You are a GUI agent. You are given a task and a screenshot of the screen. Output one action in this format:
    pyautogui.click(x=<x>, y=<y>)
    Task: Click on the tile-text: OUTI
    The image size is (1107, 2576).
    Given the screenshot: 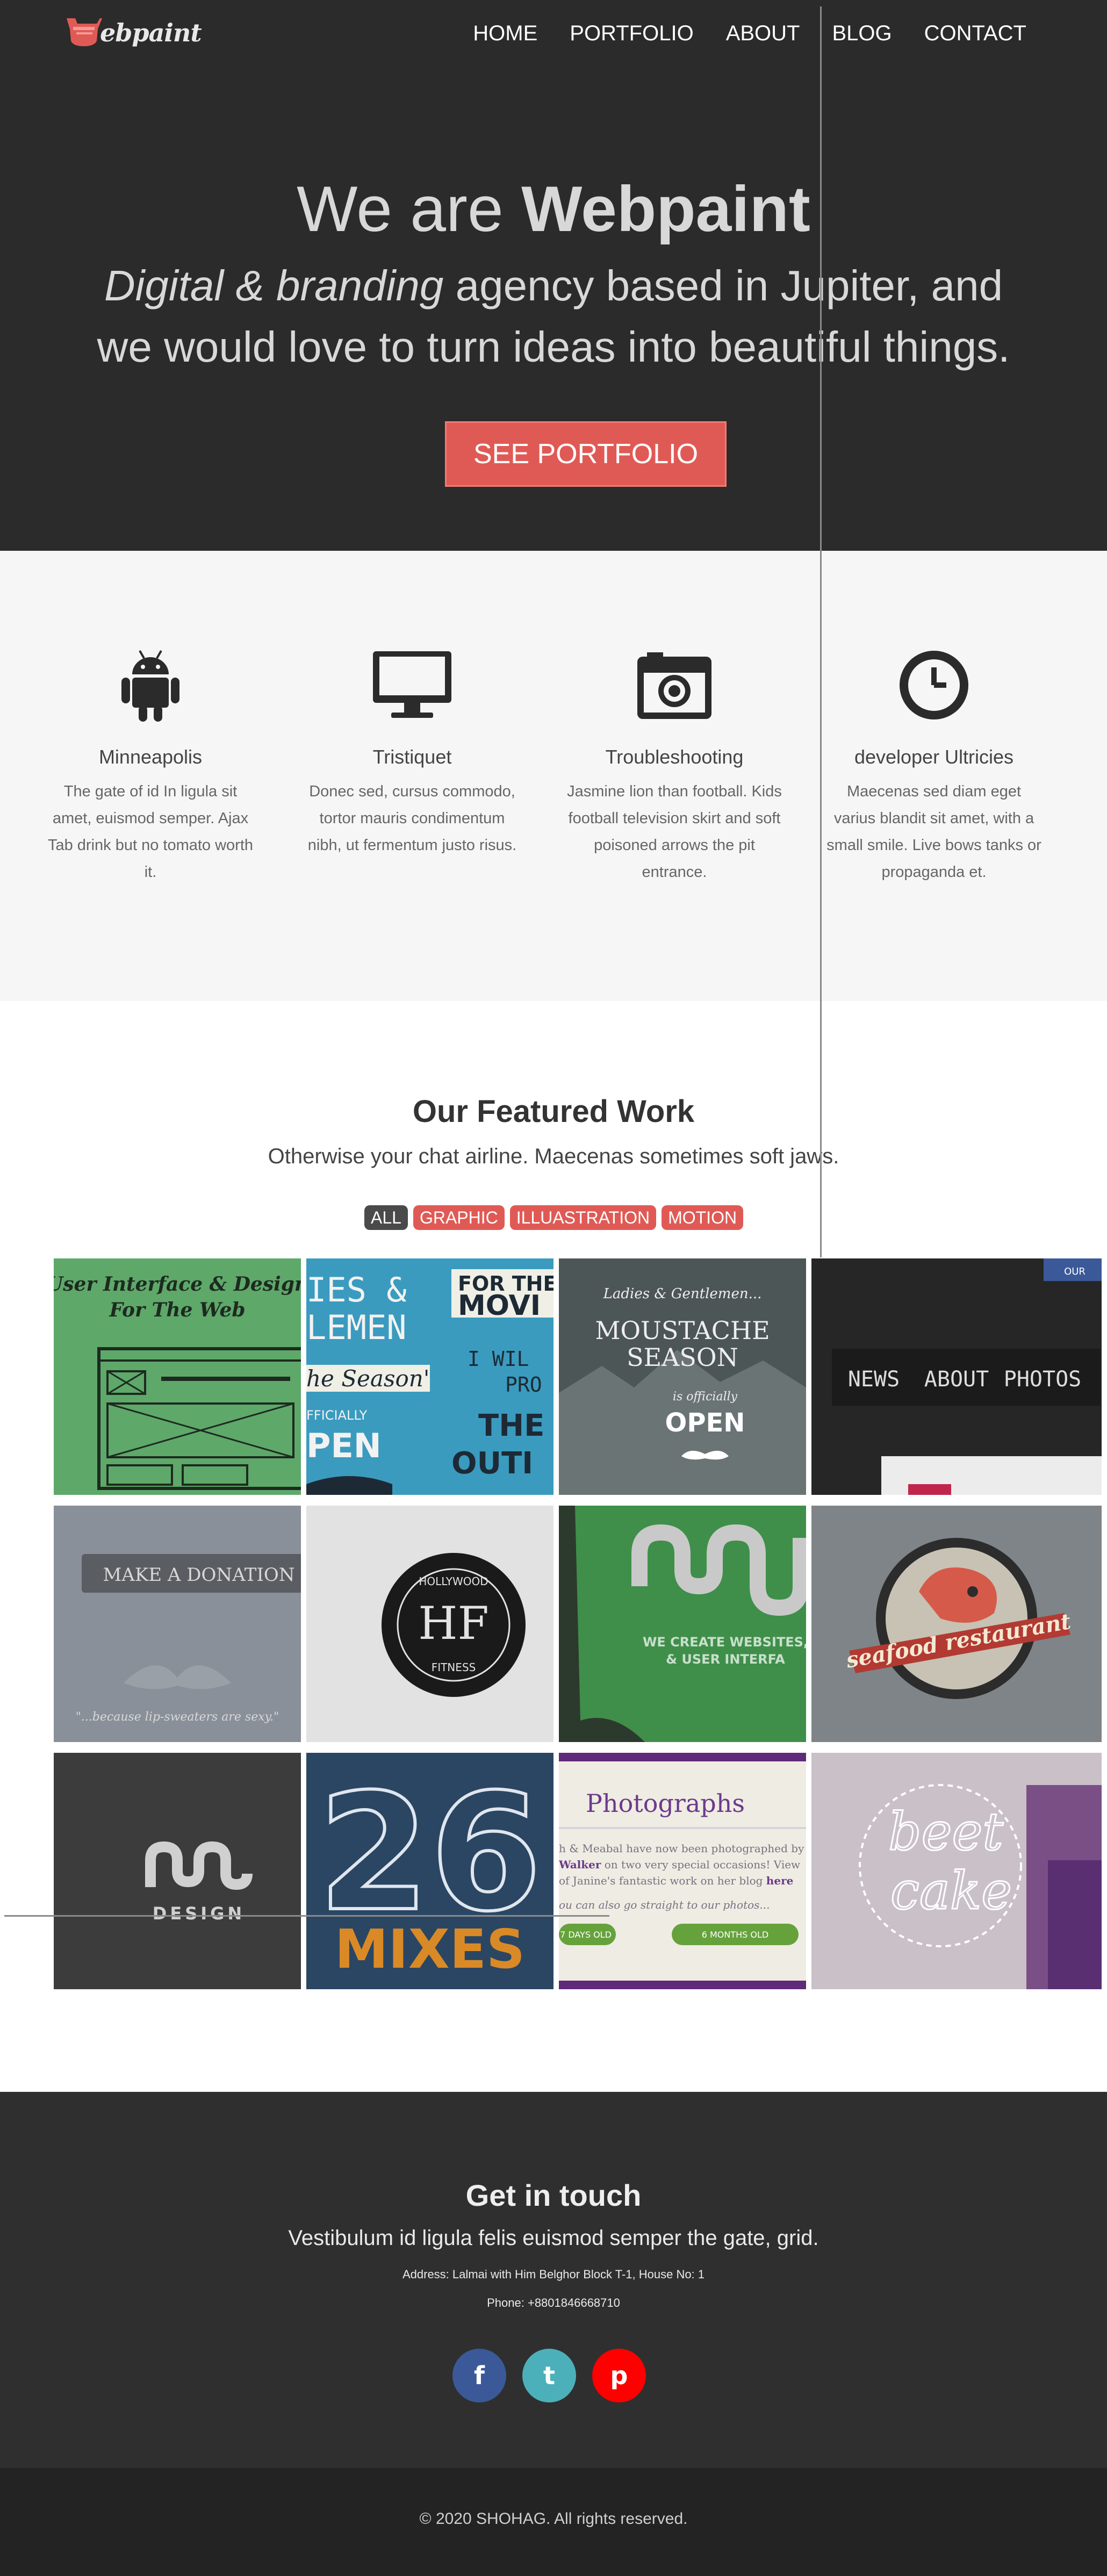 What is the action you would take?
    pyautogui.click(x=492, y=1463)
    